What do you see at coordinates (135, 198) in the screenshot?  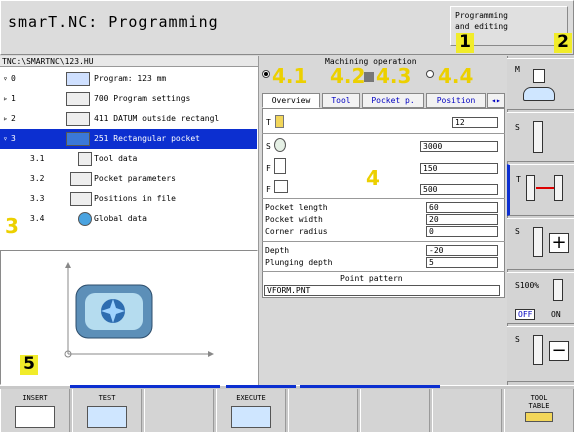 I see `tree-row-label: Positions in file` at bounding box center [135, 198].